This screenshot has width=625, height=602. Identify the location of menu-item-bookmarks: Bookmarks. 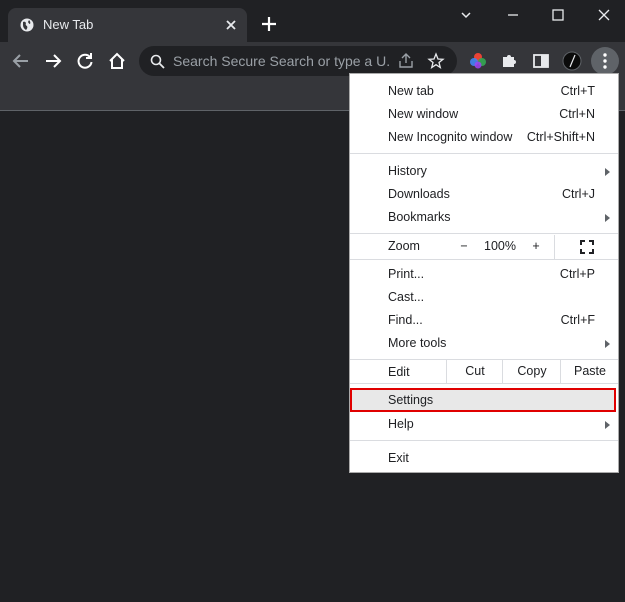
(484, 217).